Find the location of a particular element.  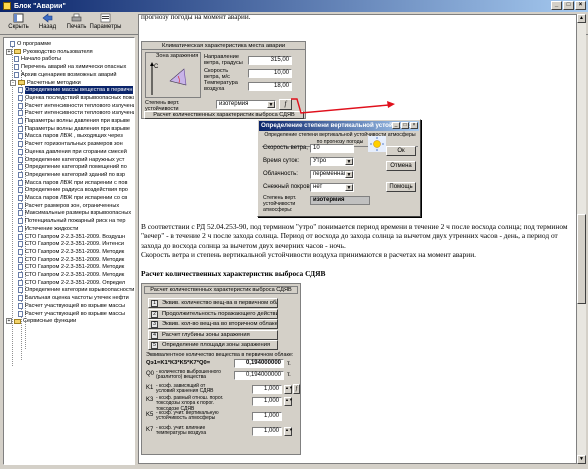

collapse-icon: - is located at coordinates (13, 82).